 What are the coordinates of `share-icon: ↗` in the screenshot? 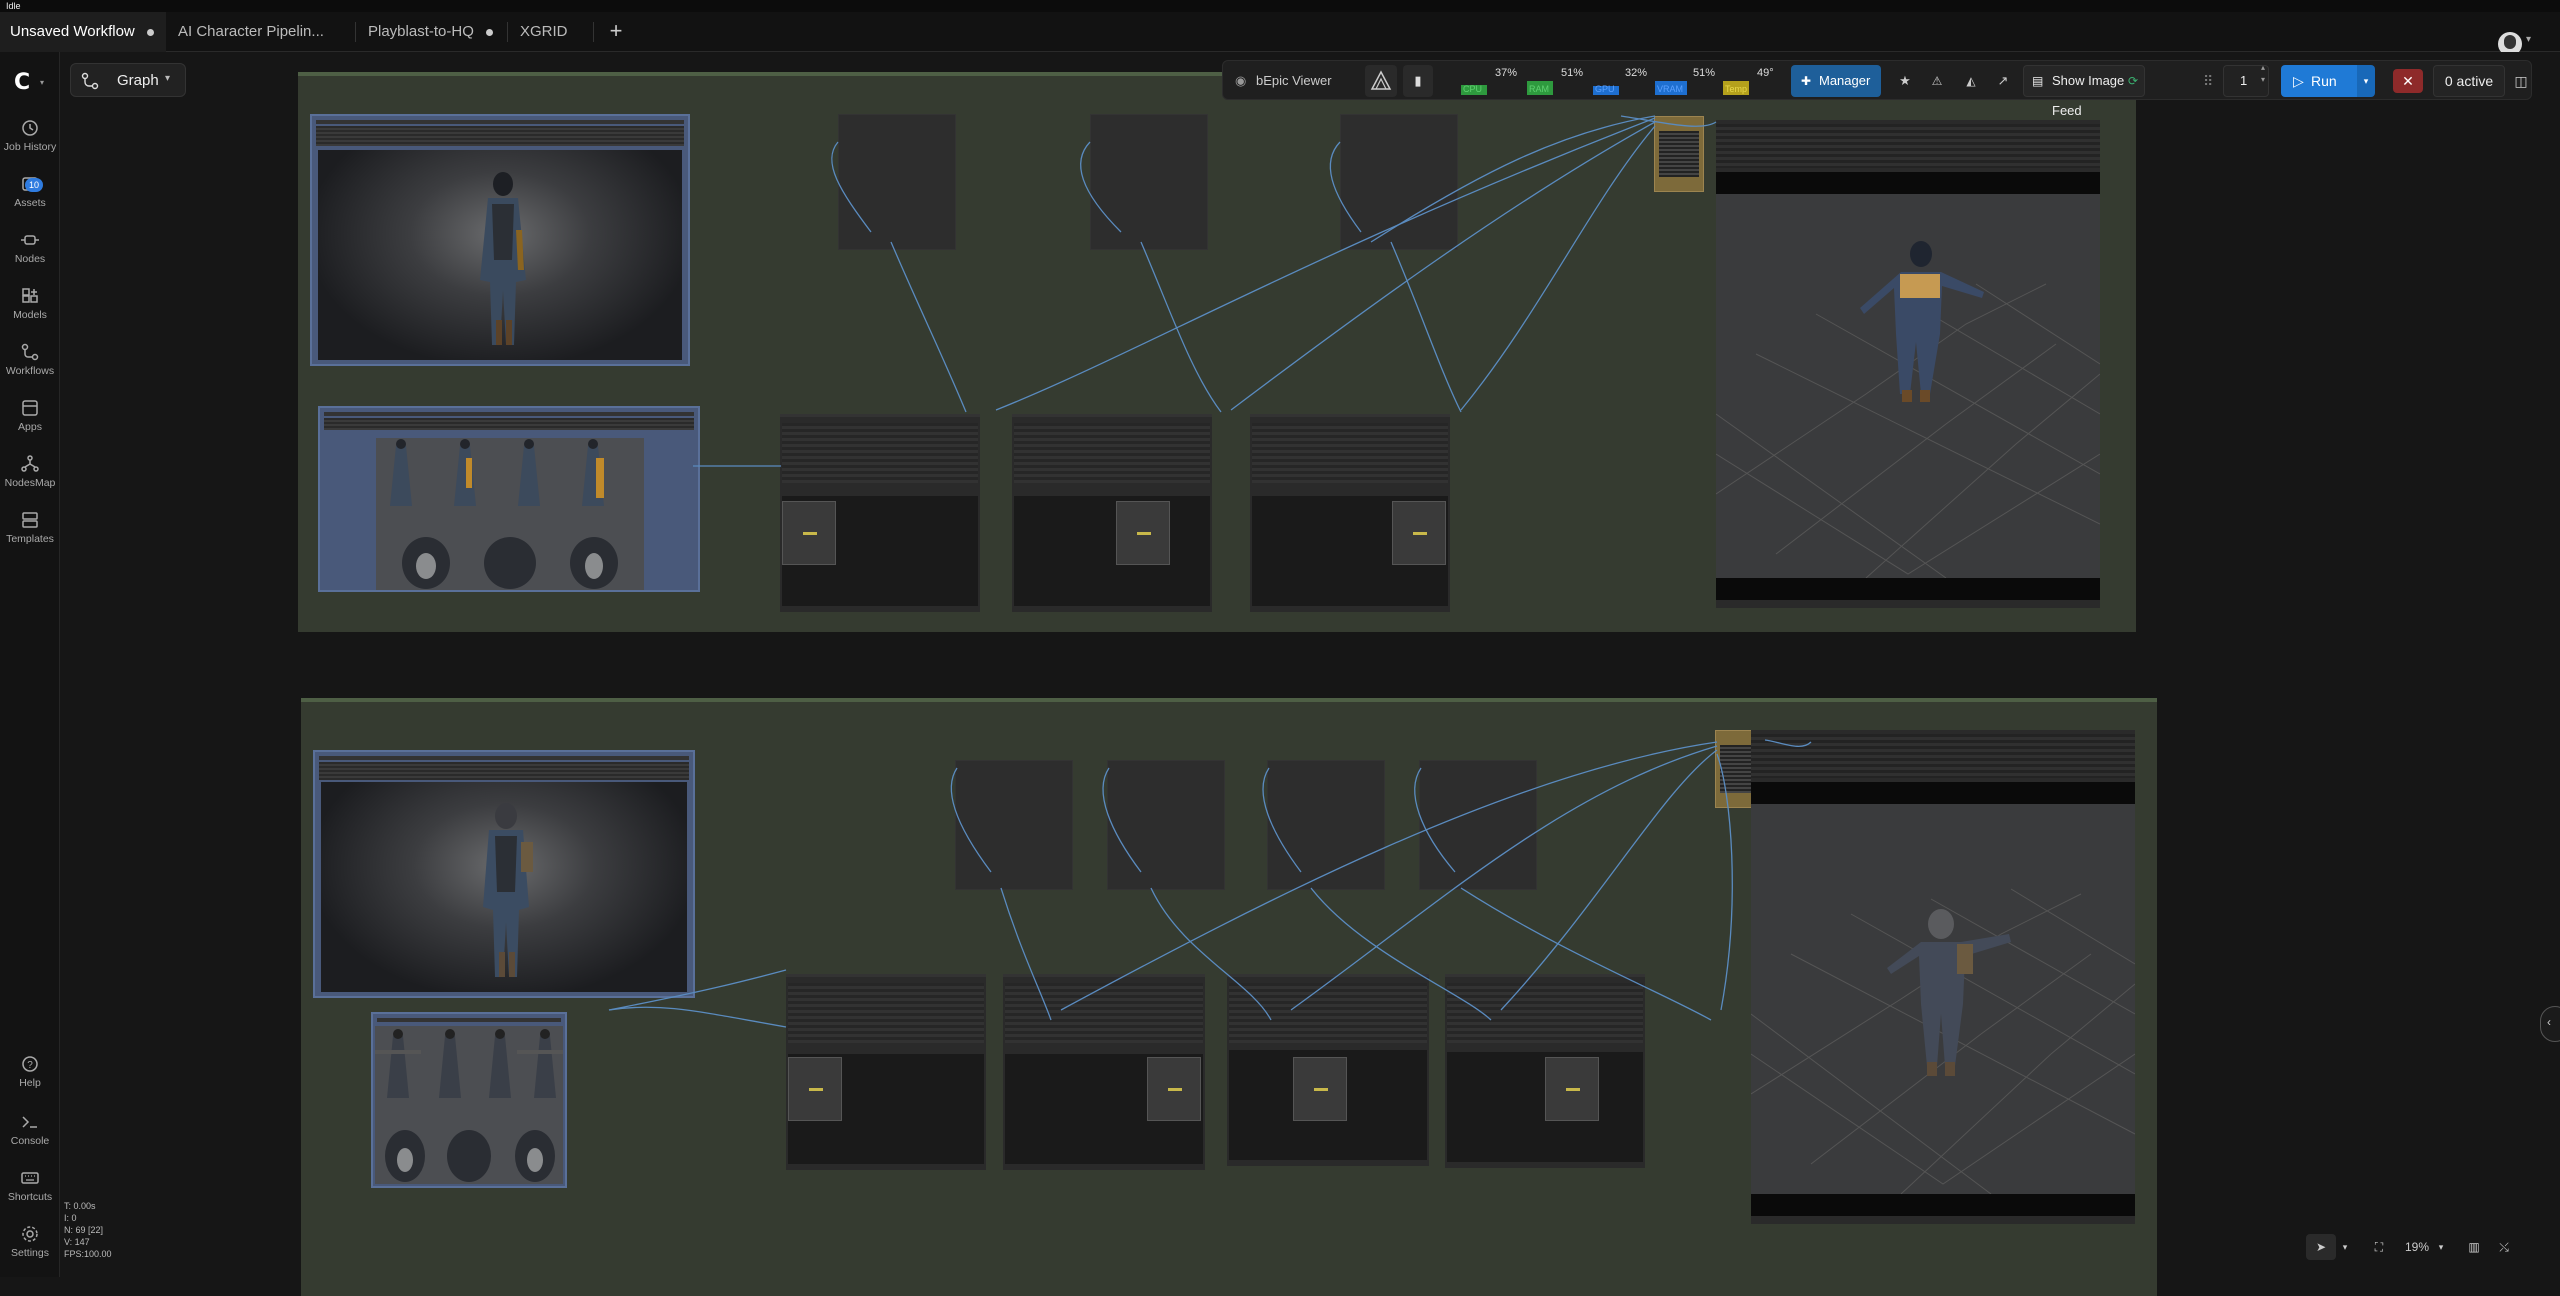 It's located at (2003, 81).